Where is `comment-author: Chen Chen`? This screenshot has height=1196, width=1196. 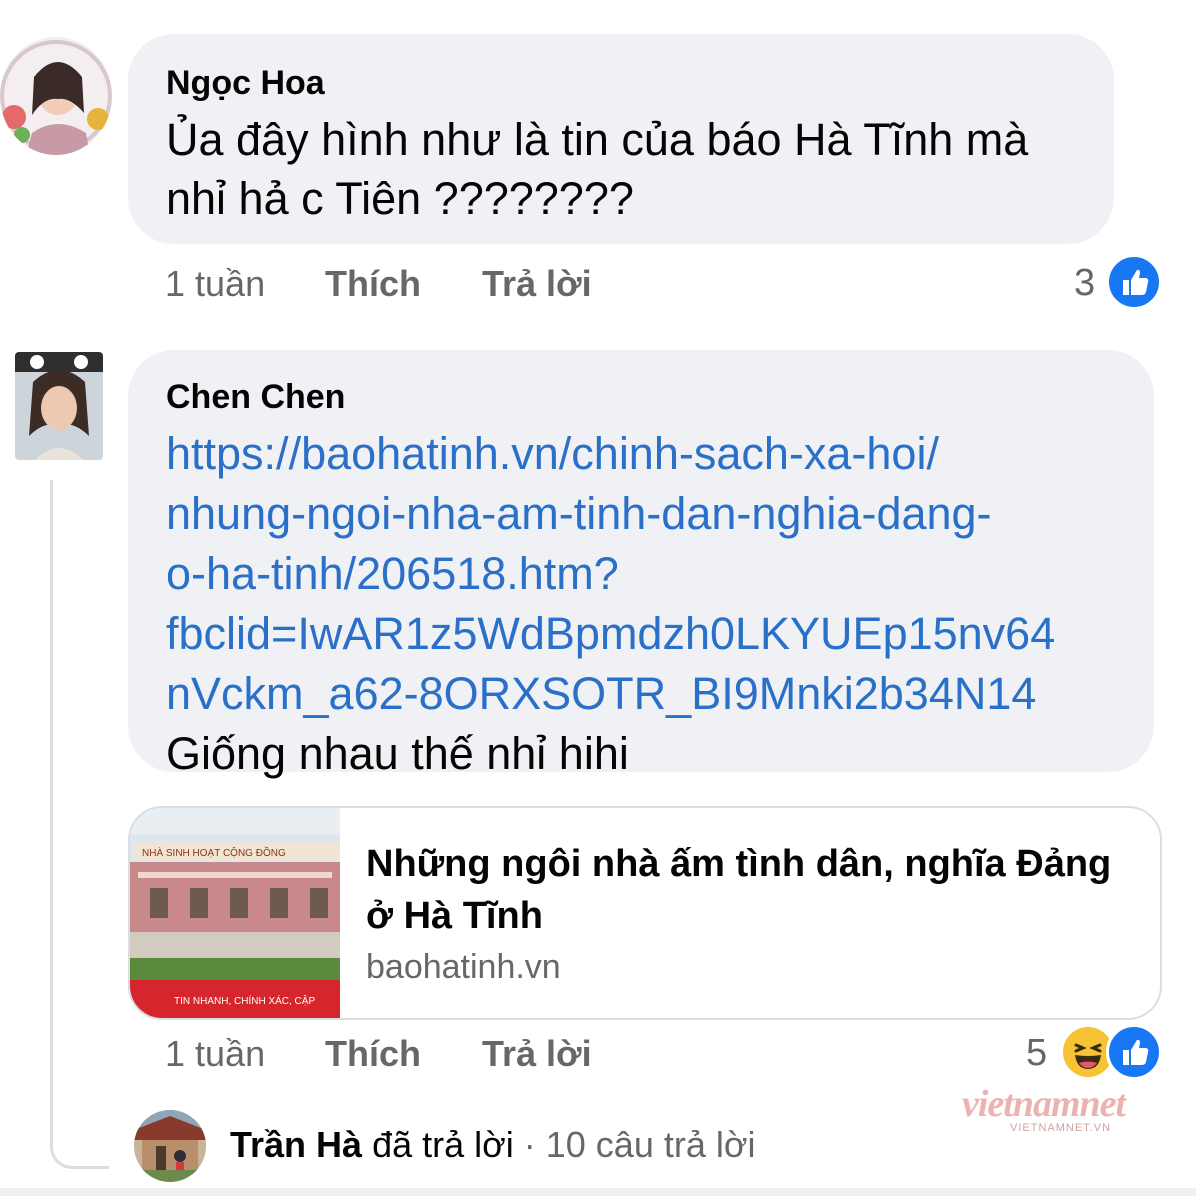 comment-author: Chen Chen is located at coordinates (255, 397).